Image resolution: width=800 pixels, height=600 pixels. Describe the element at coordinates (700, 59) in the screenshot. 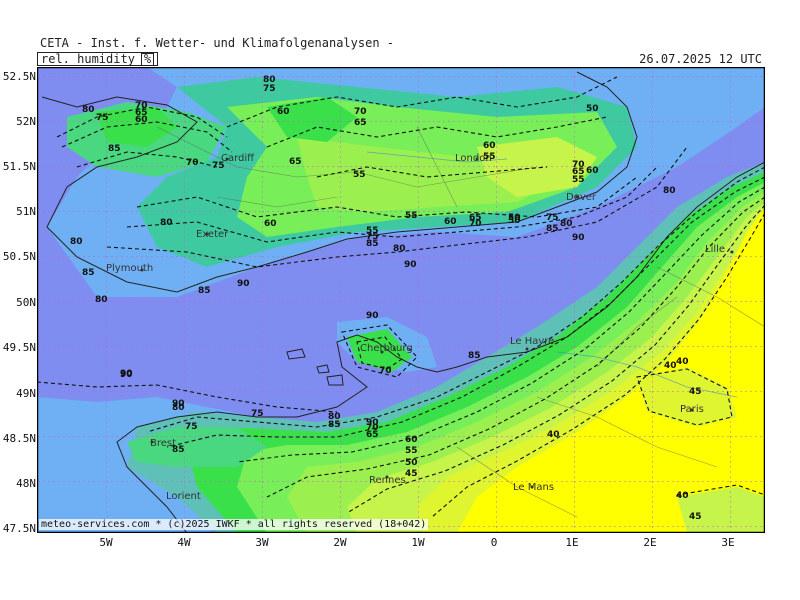

I see `run-time: 26.07.2025 12 UTC` at that location.